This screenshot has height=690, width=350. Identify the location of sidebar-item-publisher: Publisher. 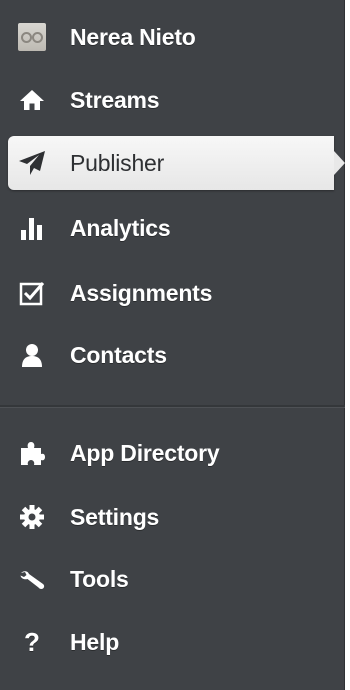
(176, 163).